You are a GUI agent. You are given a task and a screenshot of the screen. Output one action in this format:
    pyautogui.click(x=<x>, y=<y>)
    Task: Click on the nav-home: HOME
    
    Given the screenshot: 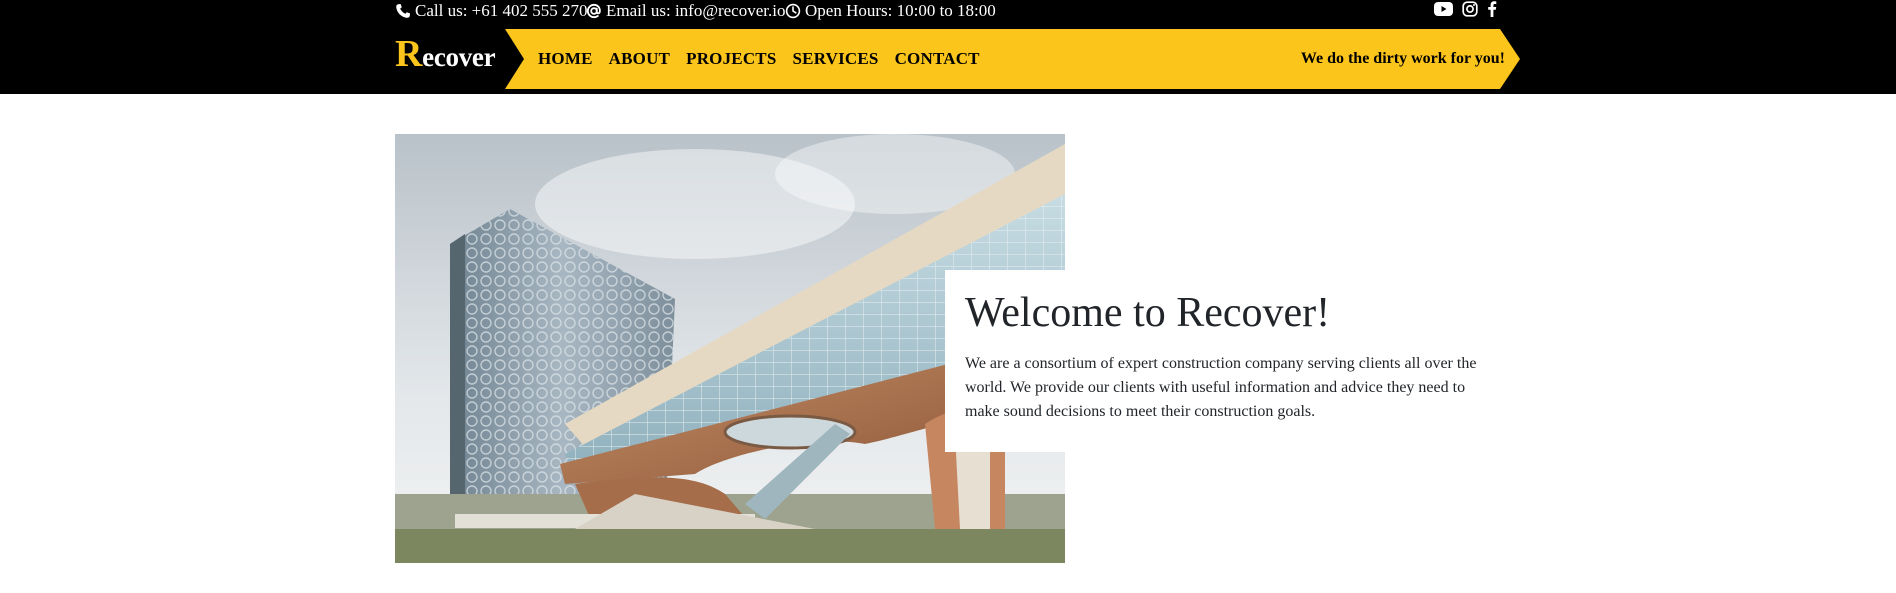 What is the action you would take?
    pyautogui.click(x=565, y=59)
    